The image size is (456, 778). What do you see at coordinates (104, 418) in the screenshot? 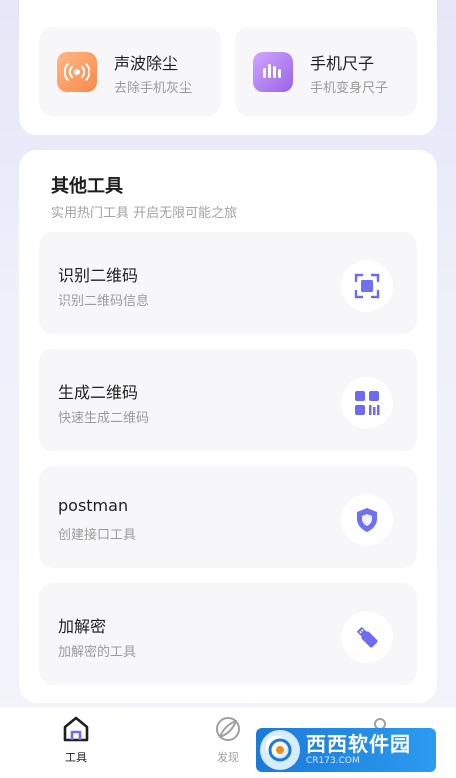
I see `tool-subtitle: 快速生成二维码` at bounding box center [104, 418].